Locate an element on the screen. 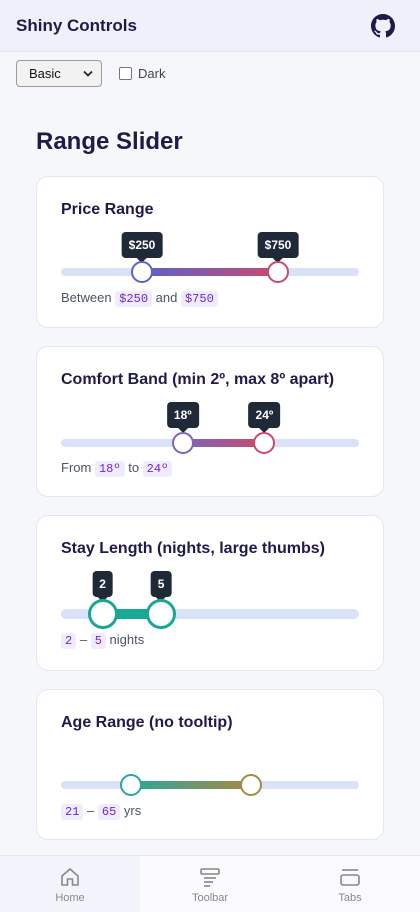  nav-item-home: Home is located at coordinates (70, 884).